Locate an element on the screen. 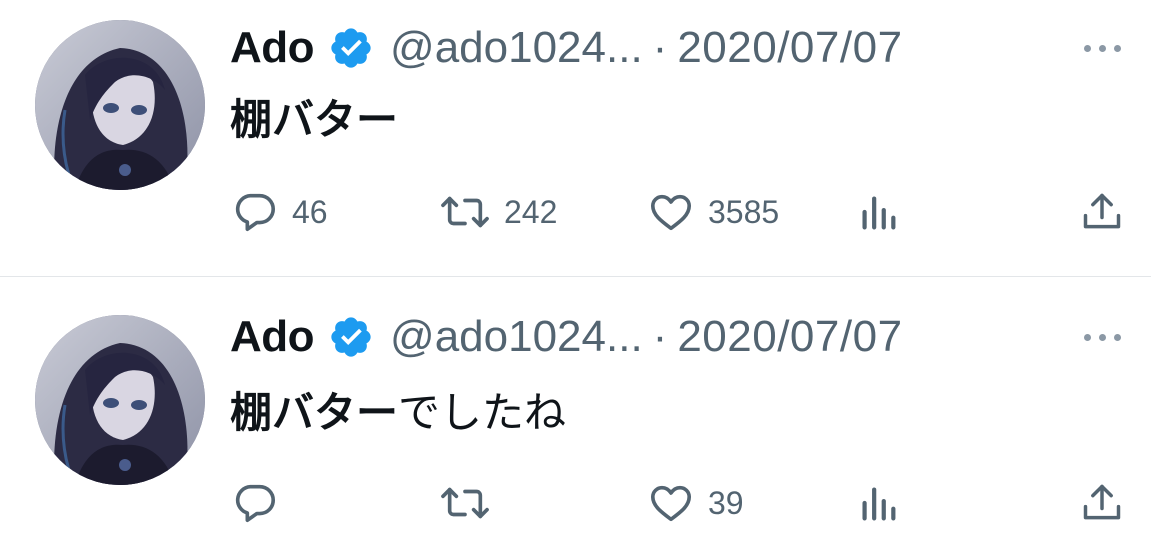 The height and width of the screenshot is (545, 1151). reply-button is located at coordinates (262, 503).